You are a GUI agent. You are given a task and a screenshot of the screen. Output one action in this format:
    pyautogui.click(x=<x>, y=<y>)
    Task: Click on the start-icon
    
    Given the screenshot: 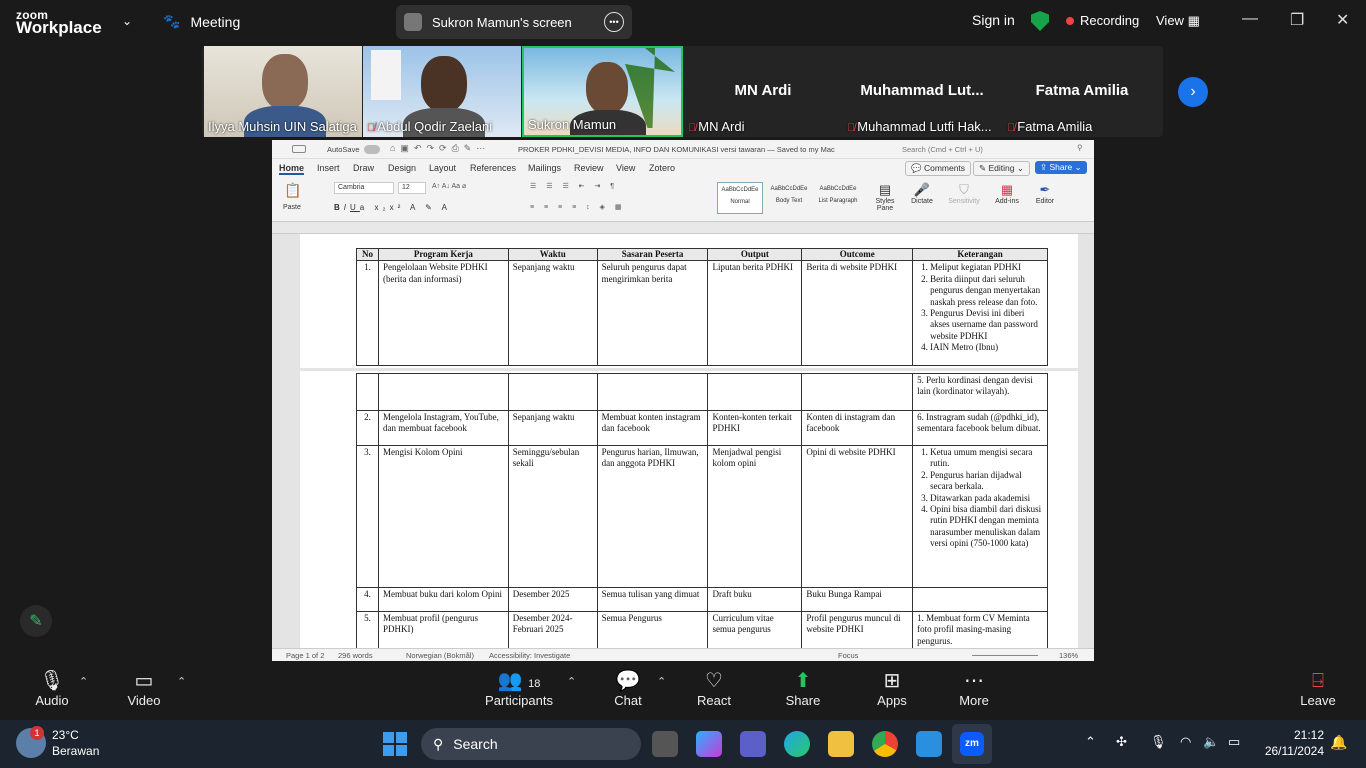 What is the action you would take?
    pyautogui.click(x=395, y=744)
    